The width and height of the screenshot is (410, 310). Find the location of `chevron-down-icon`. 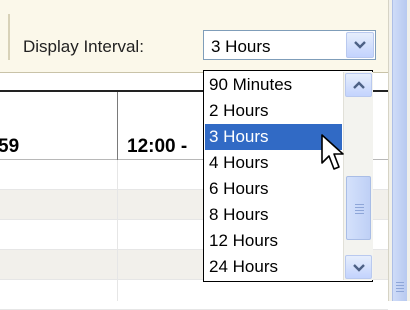

chevron-down-icon is located at coordinates (360, 45).